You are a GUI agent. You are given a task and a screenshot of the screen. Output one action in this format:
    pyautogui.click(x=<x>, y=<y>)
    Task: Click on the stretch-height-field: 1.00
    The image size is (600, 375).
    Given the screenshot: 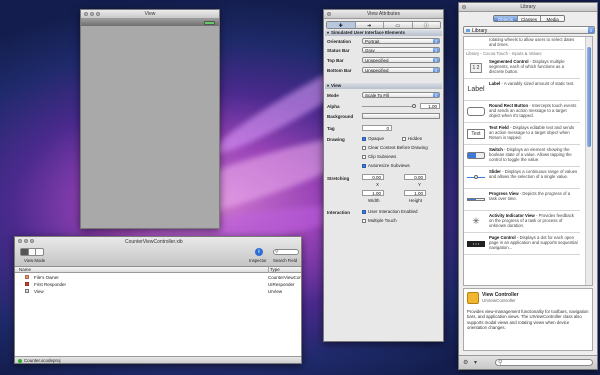 What is the action you would take?
    pyautogui.click(x=415, y=193)
    